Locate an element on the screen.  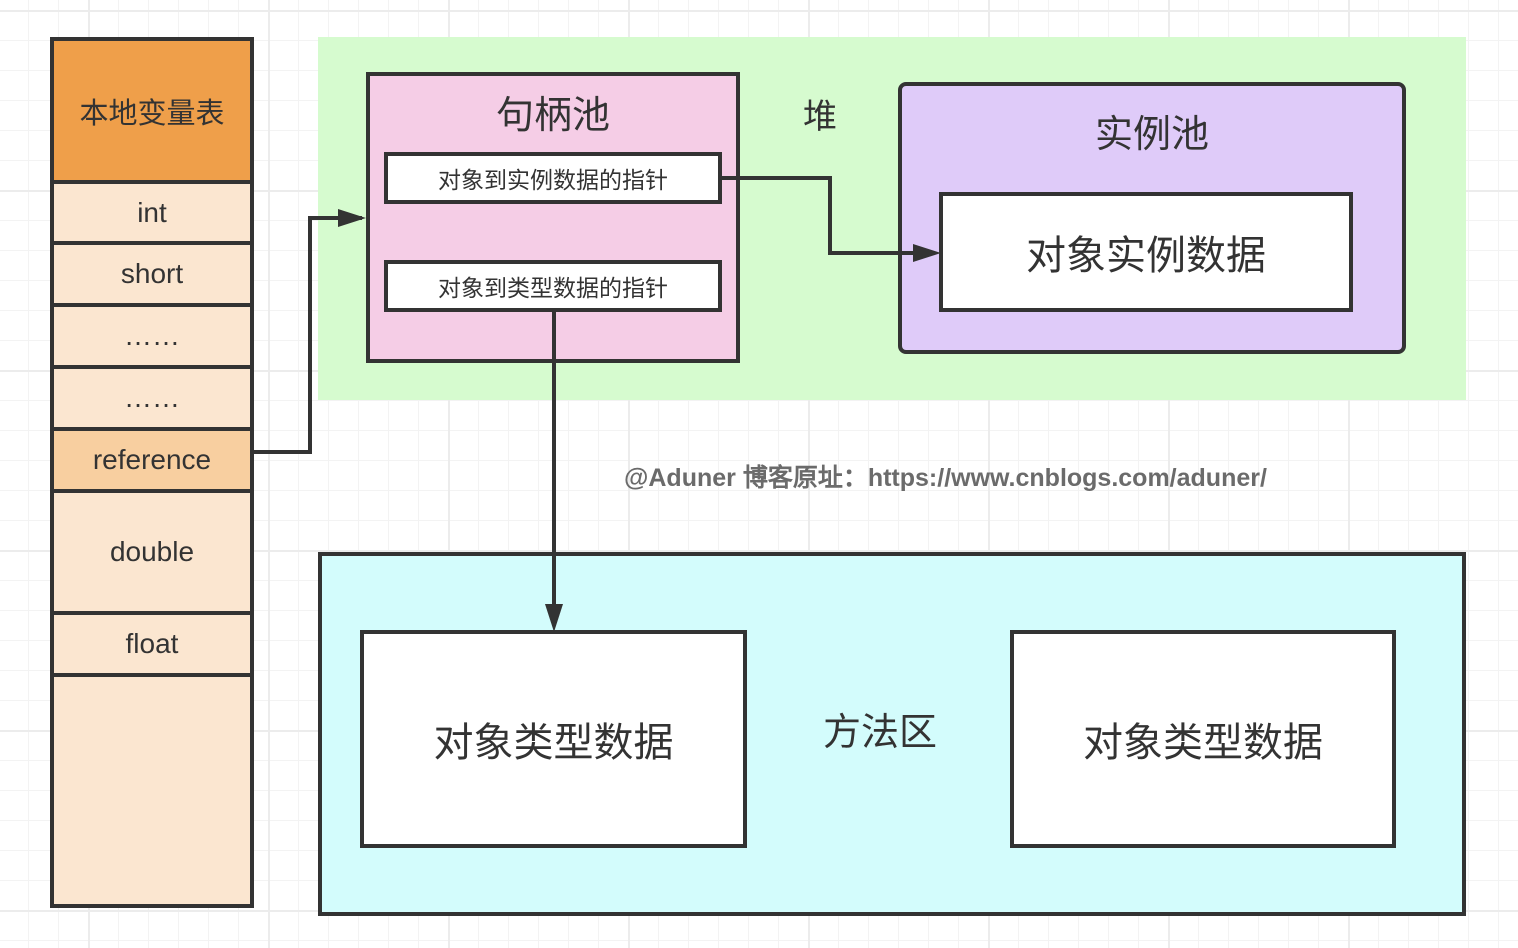
object-type-data-right: 对象类型数据 is located at coordinates (1203, 739).